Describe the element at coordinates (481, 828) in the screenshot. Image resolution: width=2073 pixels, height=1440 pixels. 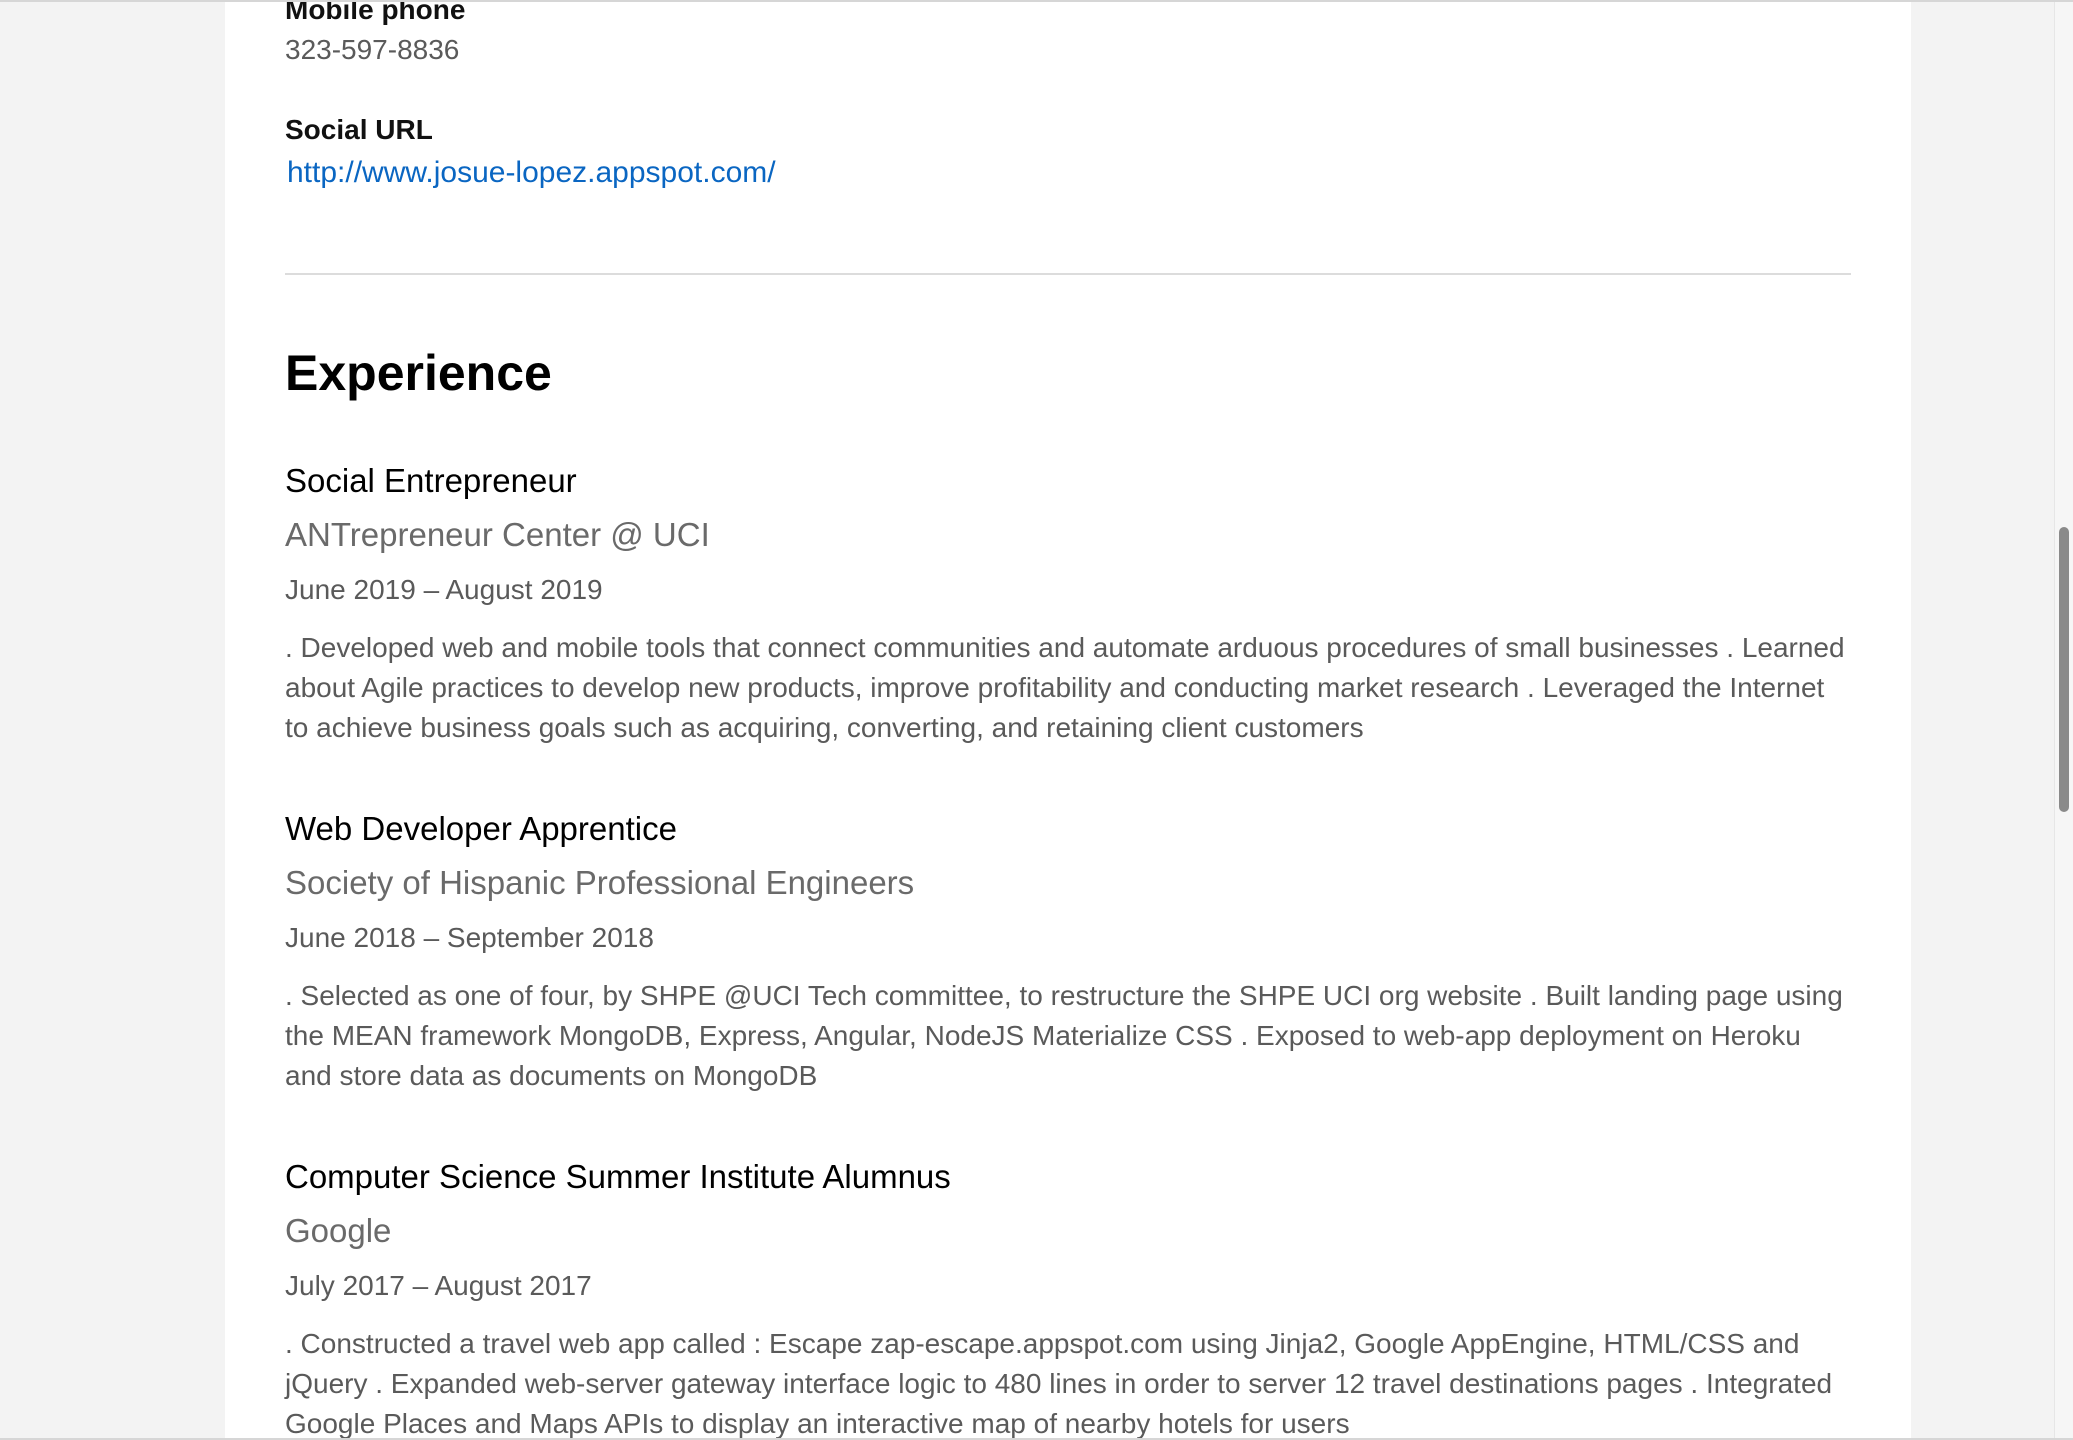
I see `job-title: Web Developer Apprentice` at that location.